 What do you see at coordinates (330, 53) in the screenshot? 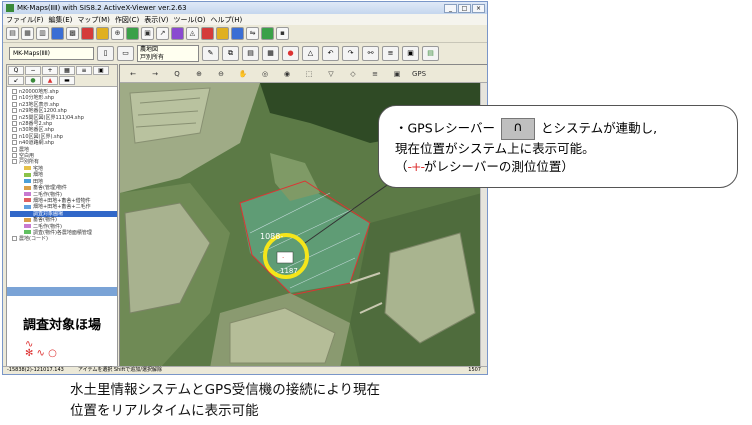
I see `undo-icon: ↶` at bounding box center [330, 53].